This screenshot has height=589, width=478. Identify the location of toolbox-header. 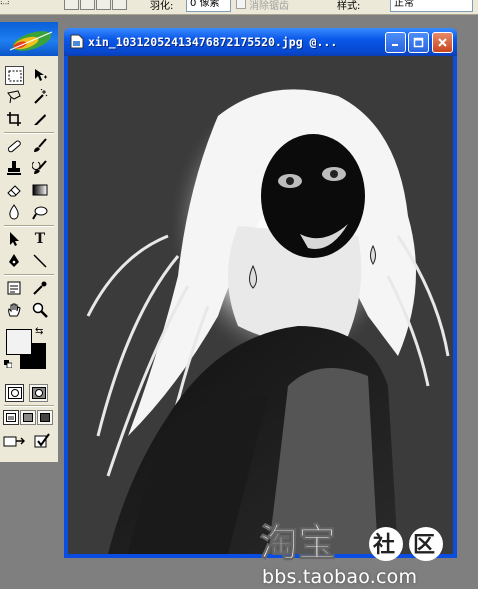
(29, 39).